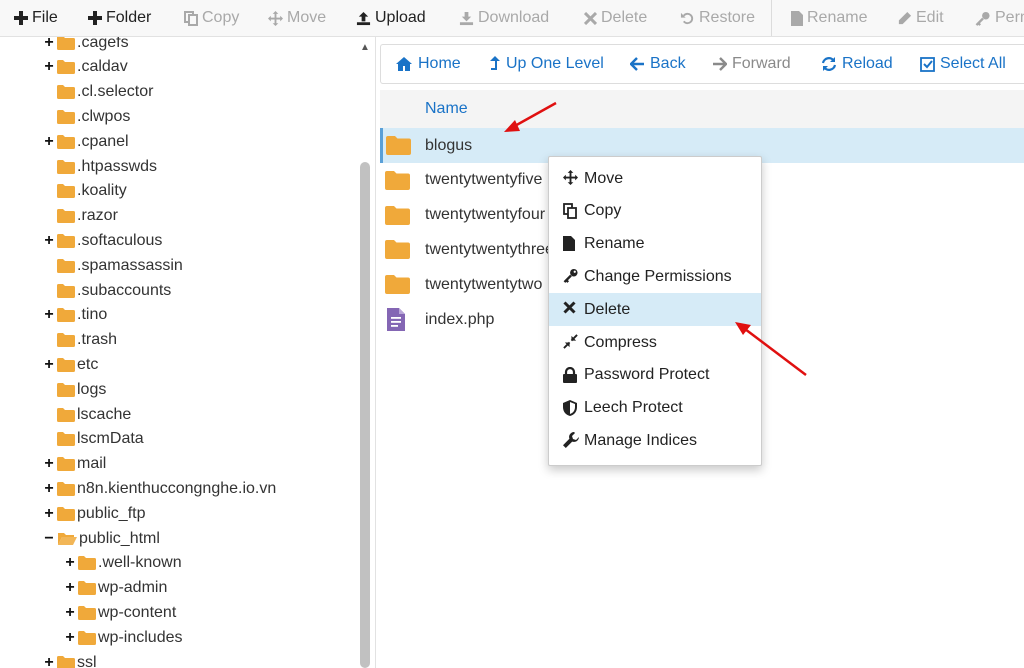 This screenshot has width=1024, height=668. What do you see at coordinates (920, 18) in the screenshot?
I see `edit-button: Edit` at bounding box center [920, 18].